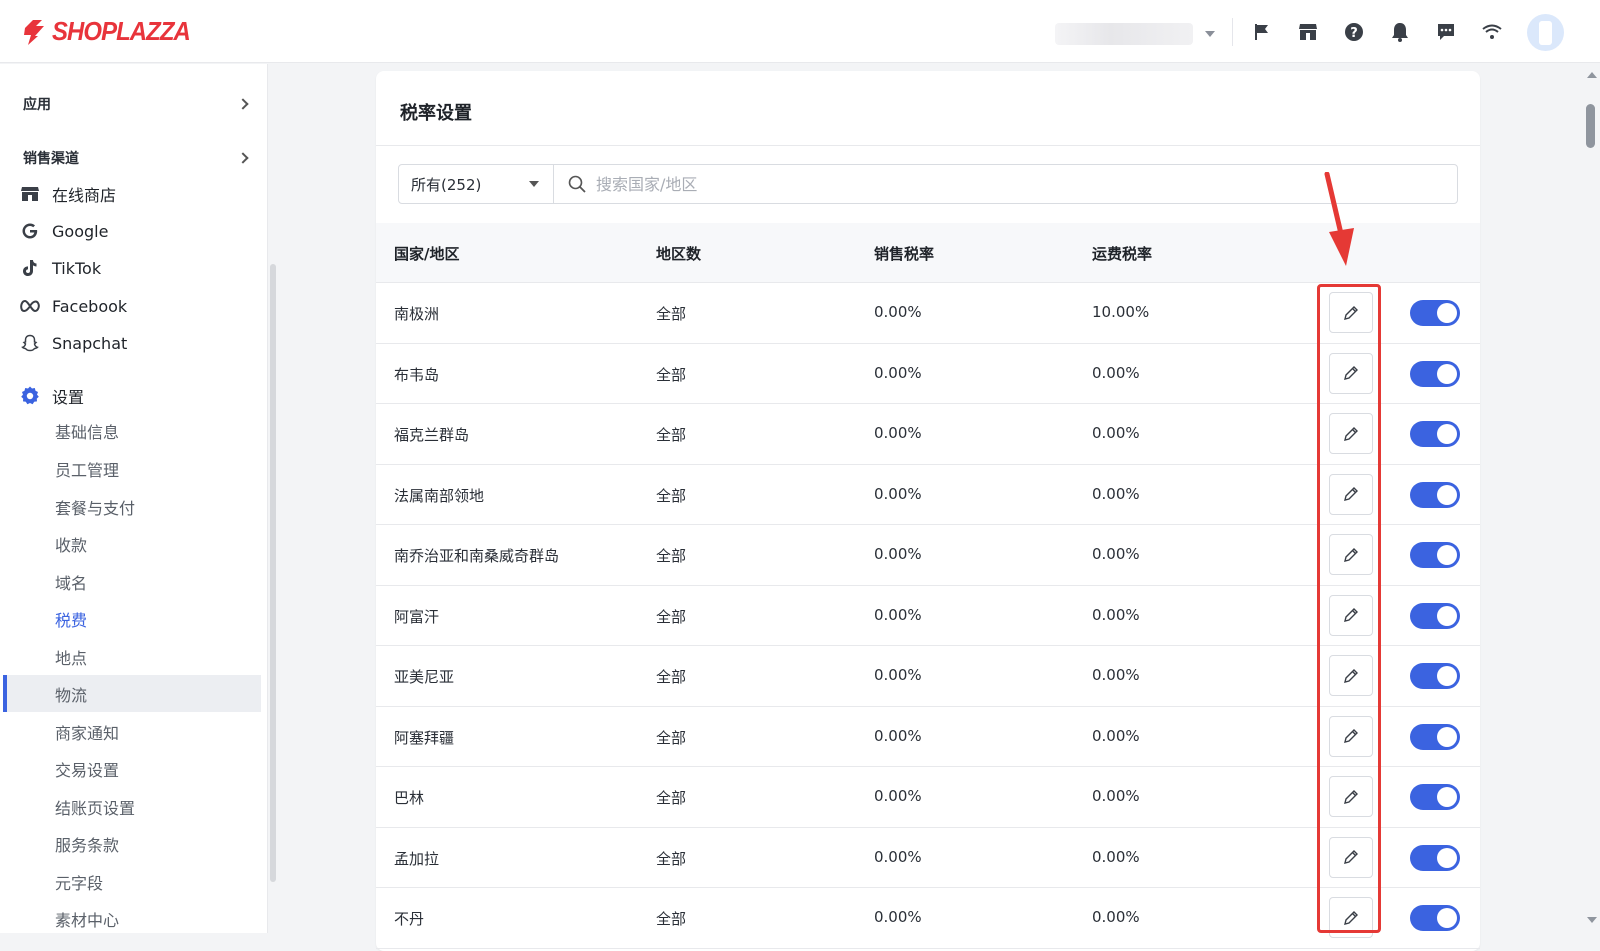 Image resolution: width=1600 pixels, height=951 pixels. Describe the element at coordinates (1590, 126) in the screenshot. I see `scrollbar-thumb` at that location.